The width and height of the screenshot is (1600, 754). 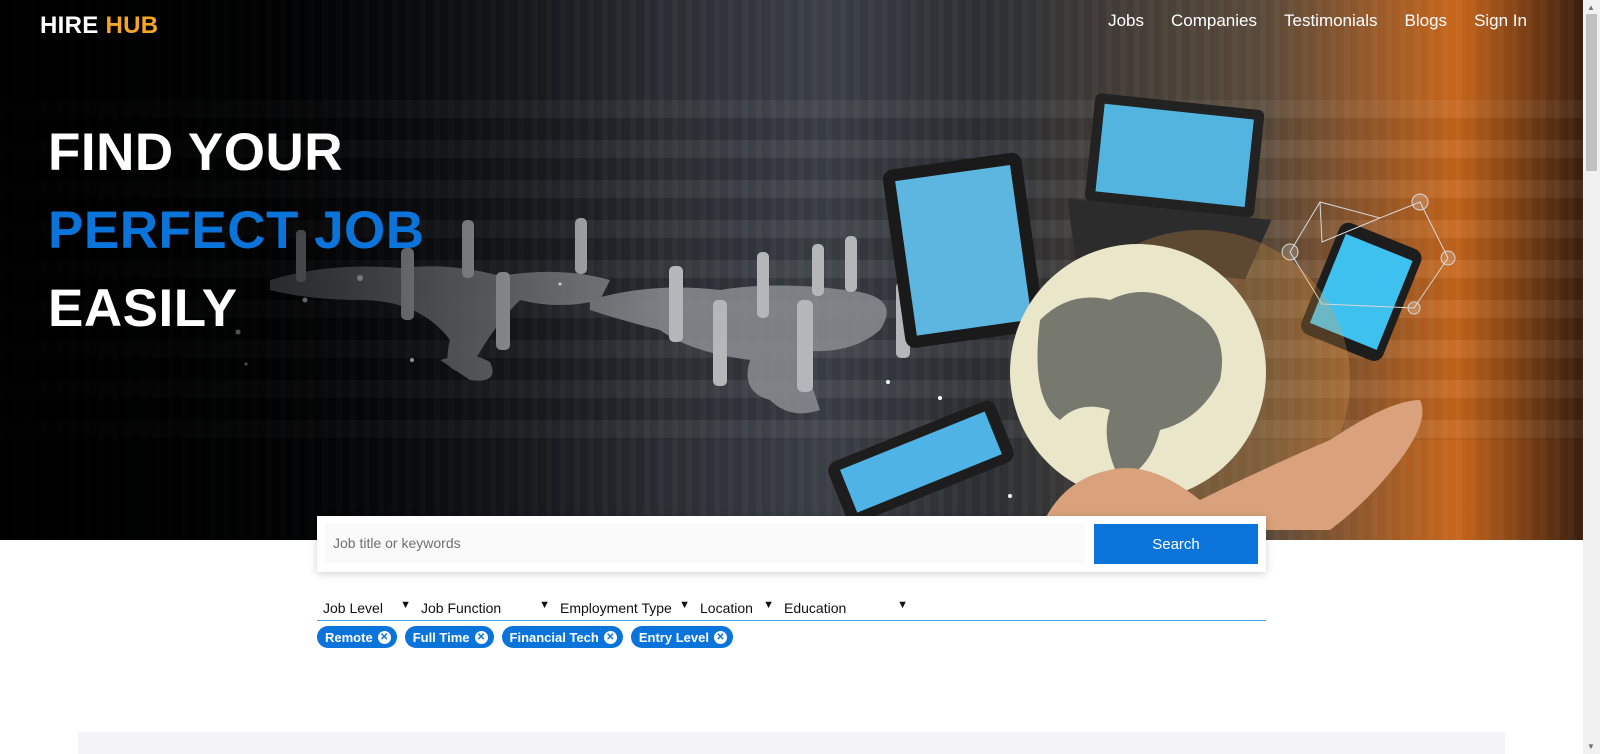 I want to click on filter-job-level: Job Level ▼, so click(x=366, y=609).